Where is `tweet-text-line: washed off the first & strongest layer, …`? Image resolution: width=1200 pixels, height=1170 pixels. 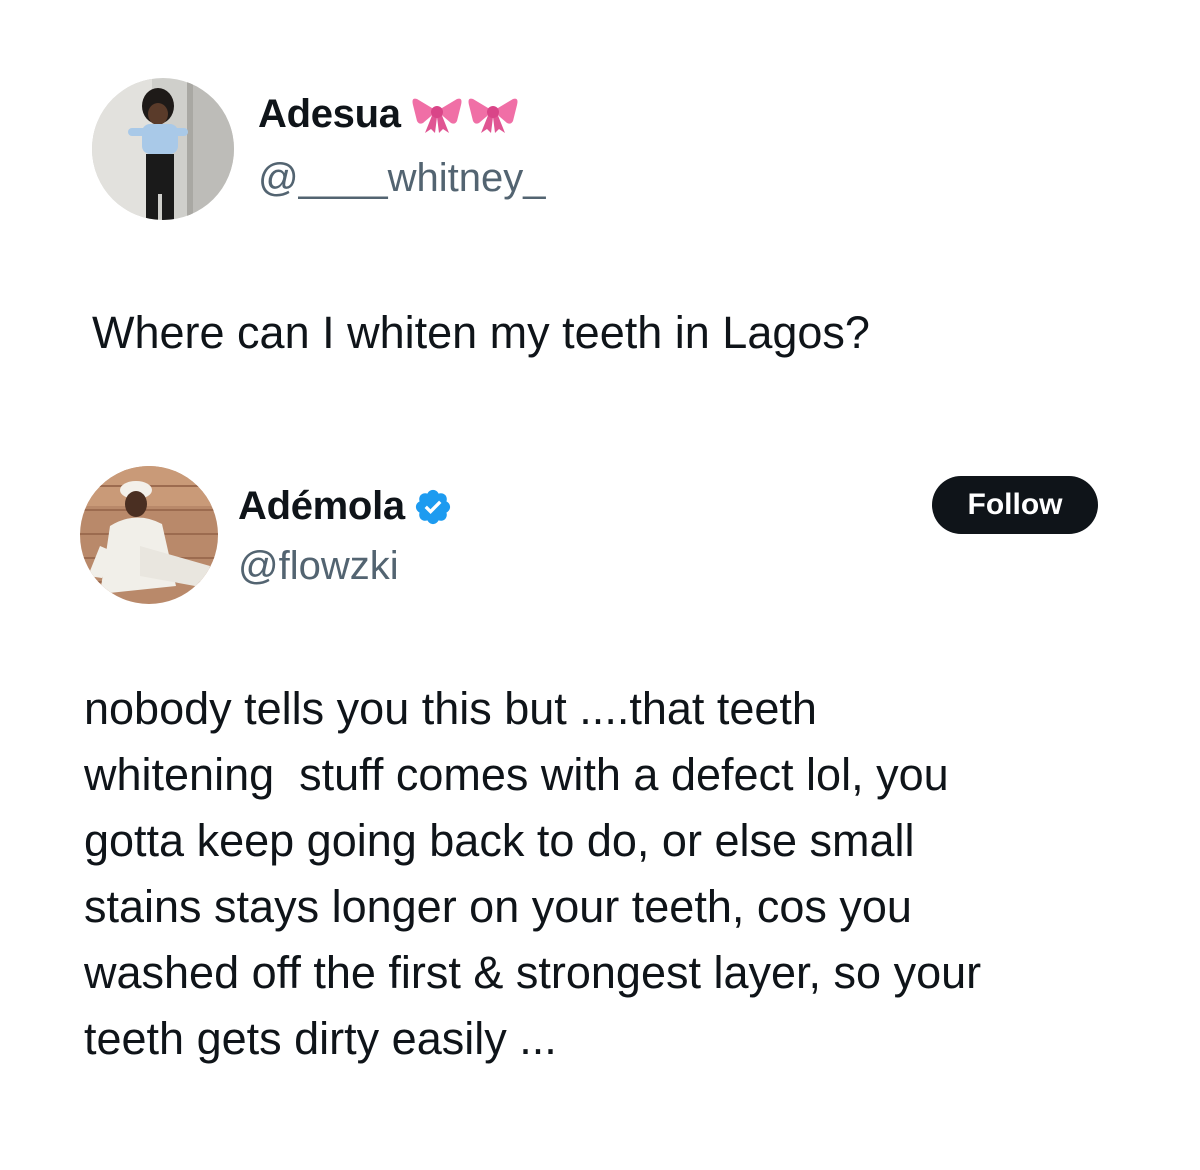 tweet-text-line: washed off the first & strongest layer, … is located at coordinates (533, 972).